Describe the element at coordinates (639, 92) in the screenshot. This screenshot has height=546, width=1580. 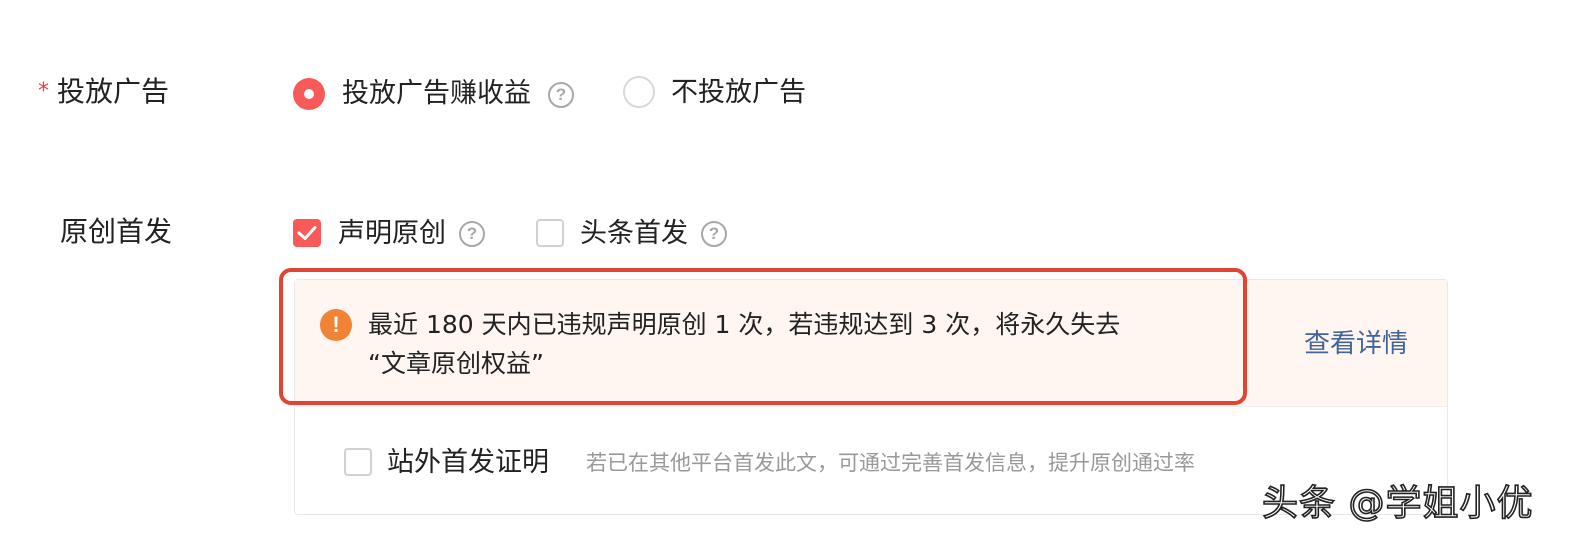
I see `radio-no-ad` at that location.